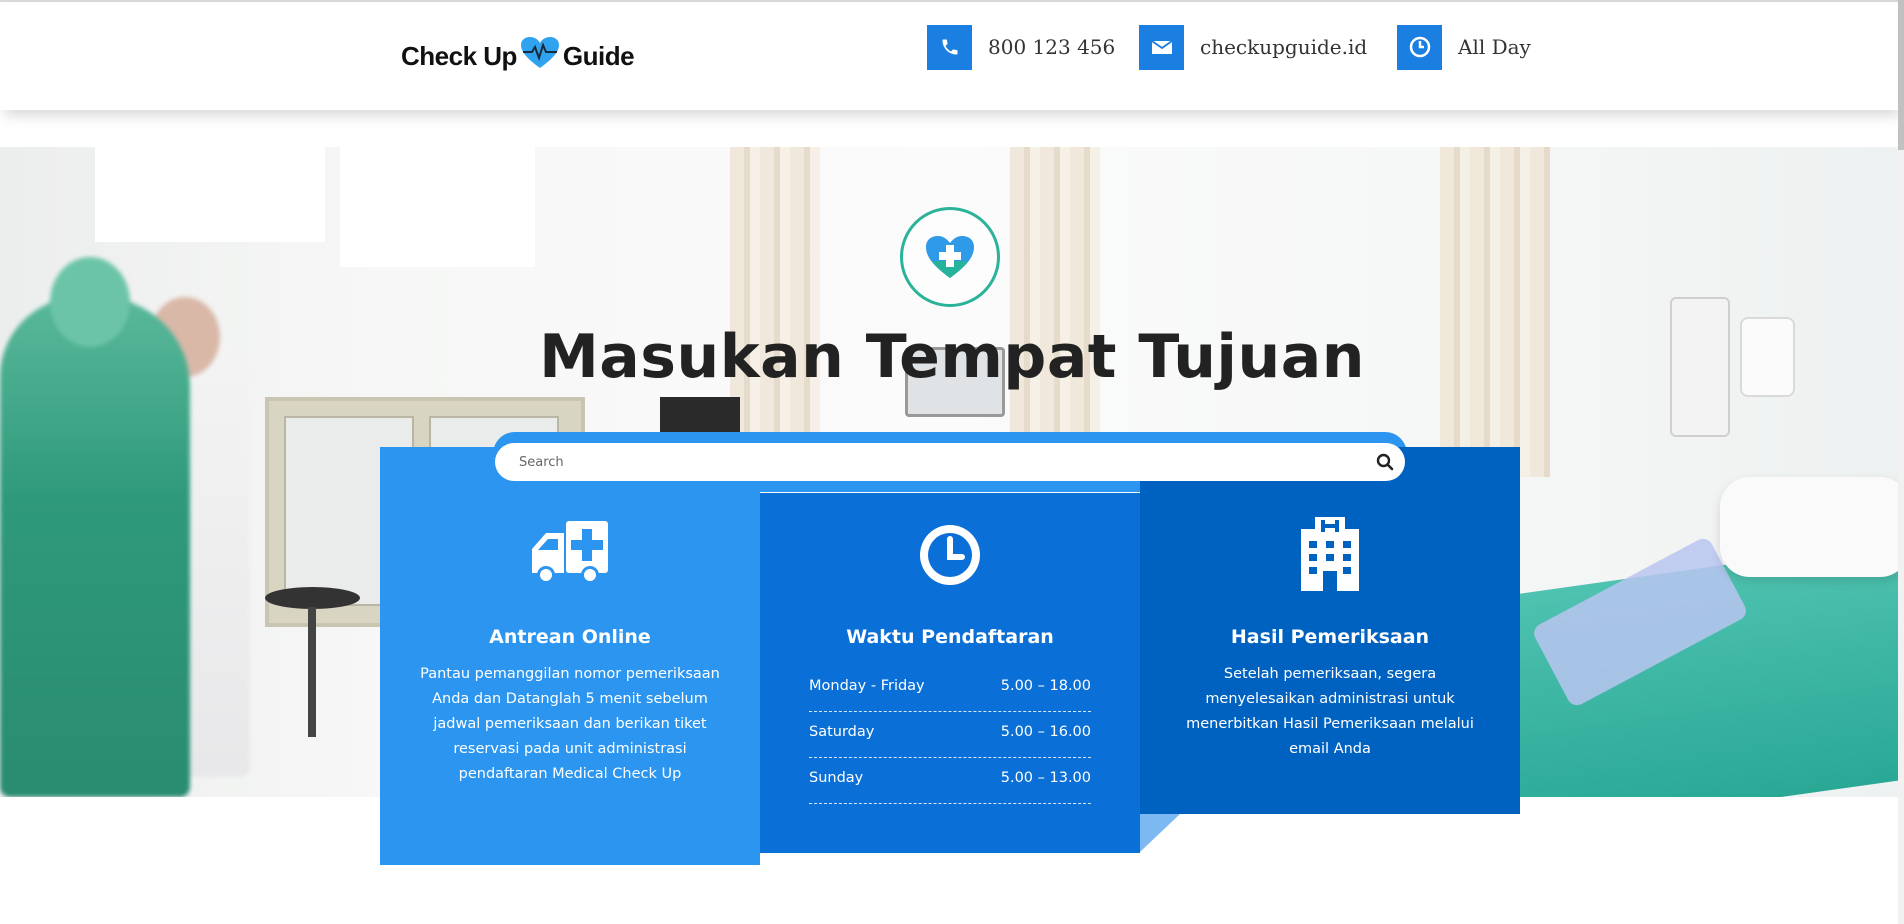 Image resolution: width=1904 pixels, height=924 pixels. I want to click on logo-text-left: Check Up, so click(459, 56).